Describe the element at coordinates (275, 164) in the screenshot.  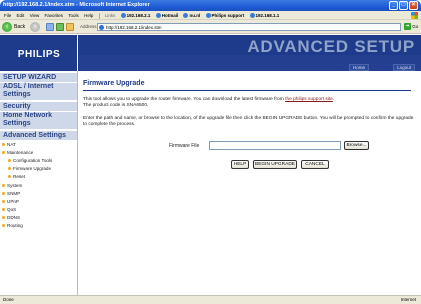
I see `begin-upgrade-button: BEGIN UPGRADE` at that location.